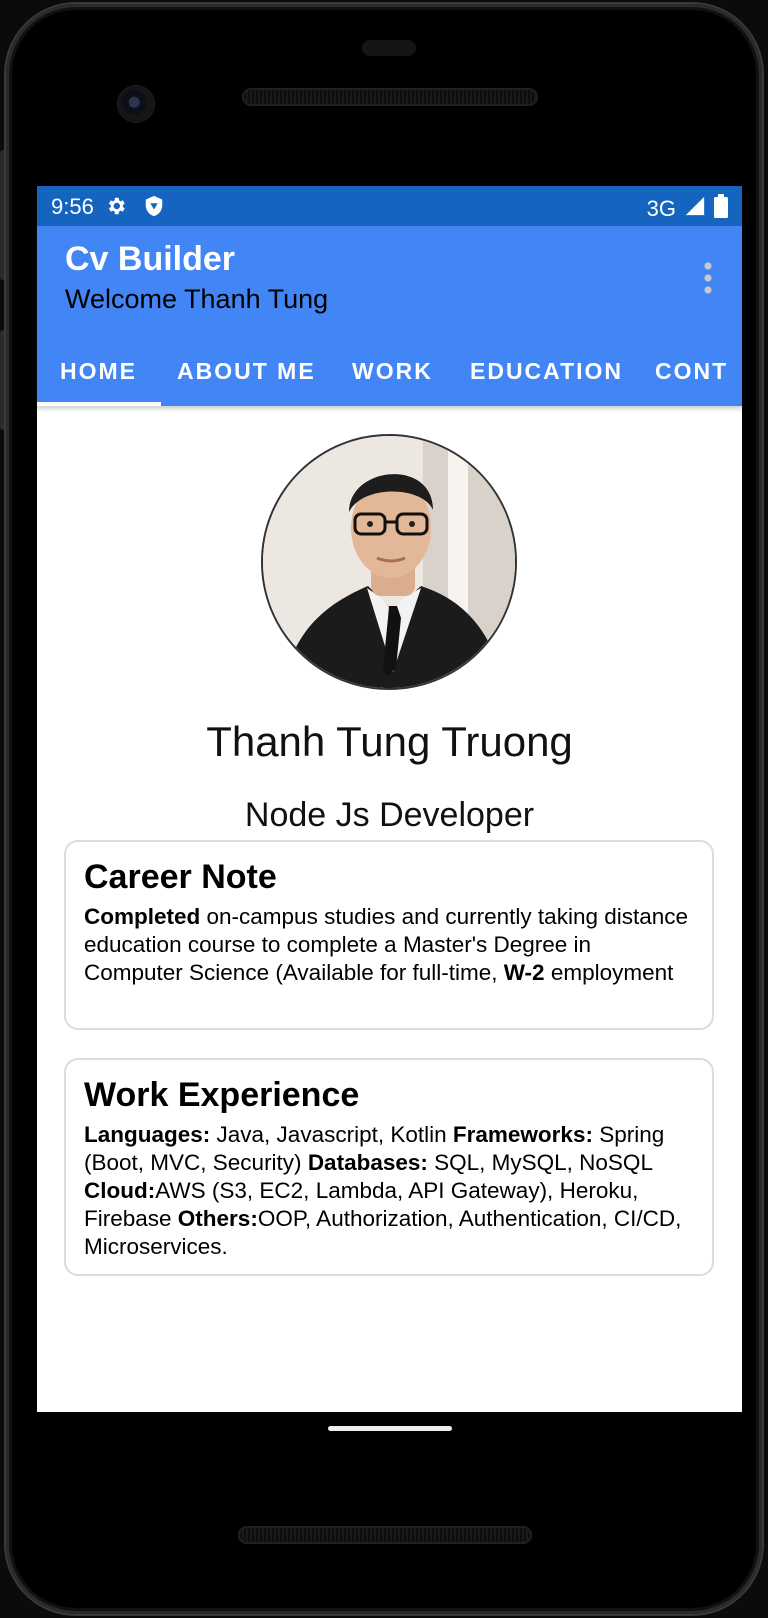 Image resolution: width=768 pixels, height=1618 pixels. What do you see at coordinates (691, 371) in the screenshot?
I see `tab-contact: CONT` at bounding box center [691, 371].